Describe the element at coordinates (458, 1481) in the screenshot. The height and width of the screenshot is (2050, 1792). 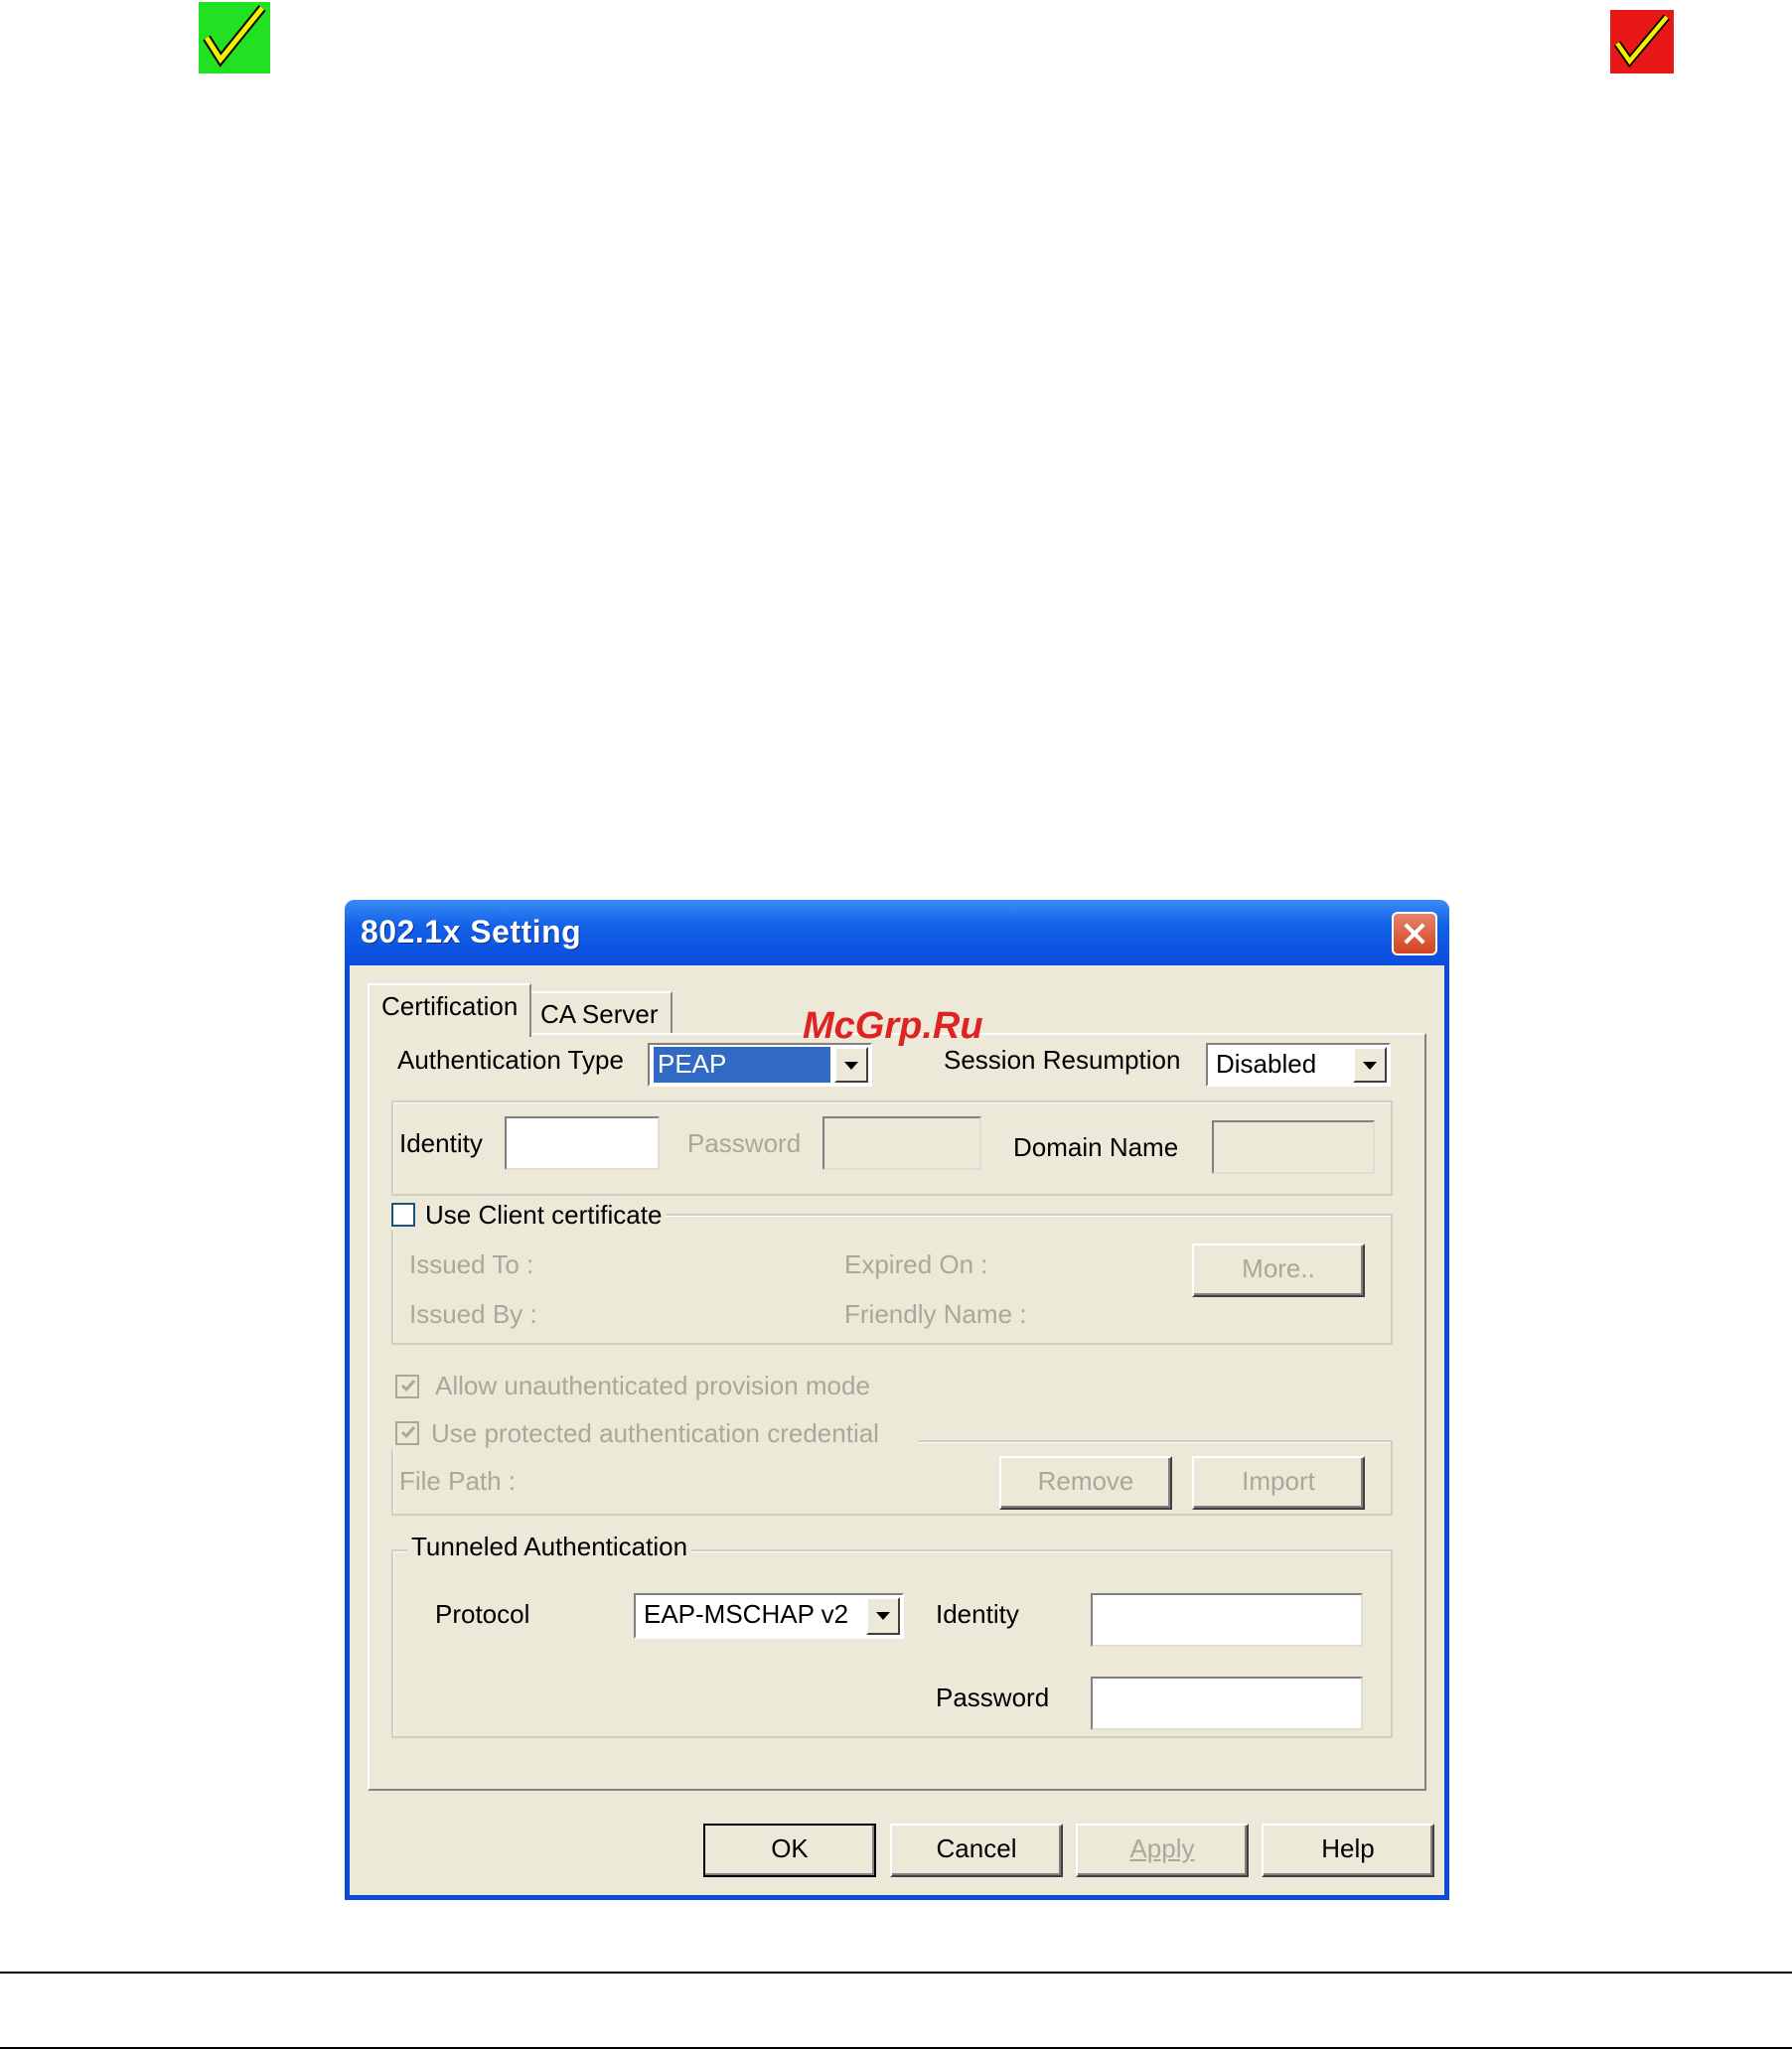
I see `file-path-label: File Path :` at that location.